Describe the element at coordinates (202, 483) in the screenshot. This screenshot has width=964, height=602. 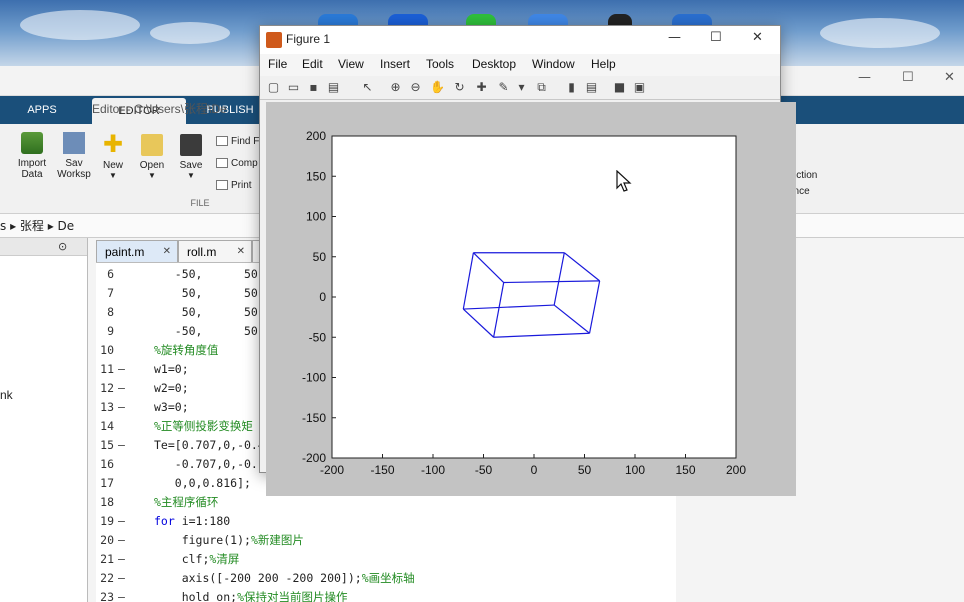
I see `code-text: 0,0,0.816];` at that location.